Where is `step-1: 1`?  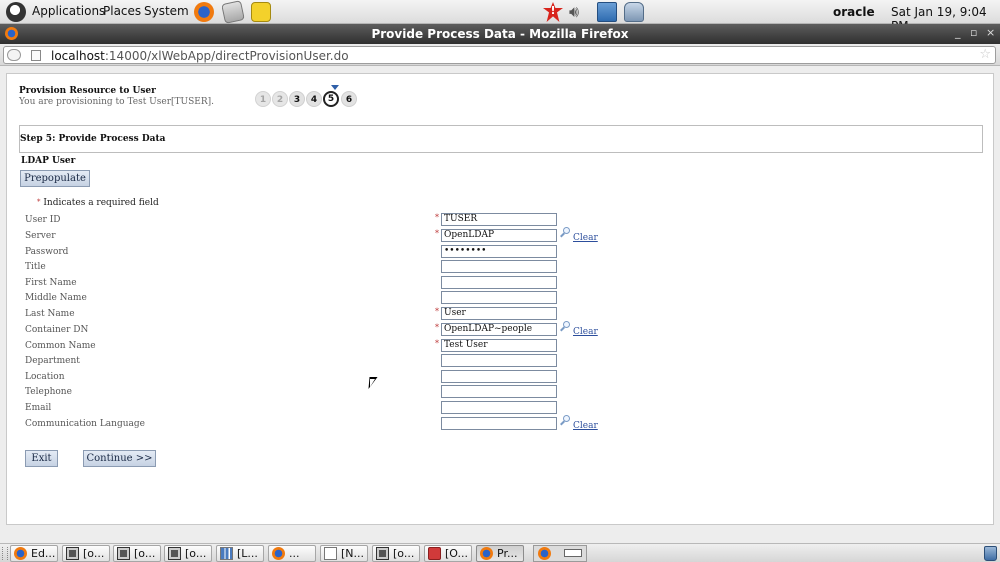 step-1: 1 is located at coordinates (263, 99).